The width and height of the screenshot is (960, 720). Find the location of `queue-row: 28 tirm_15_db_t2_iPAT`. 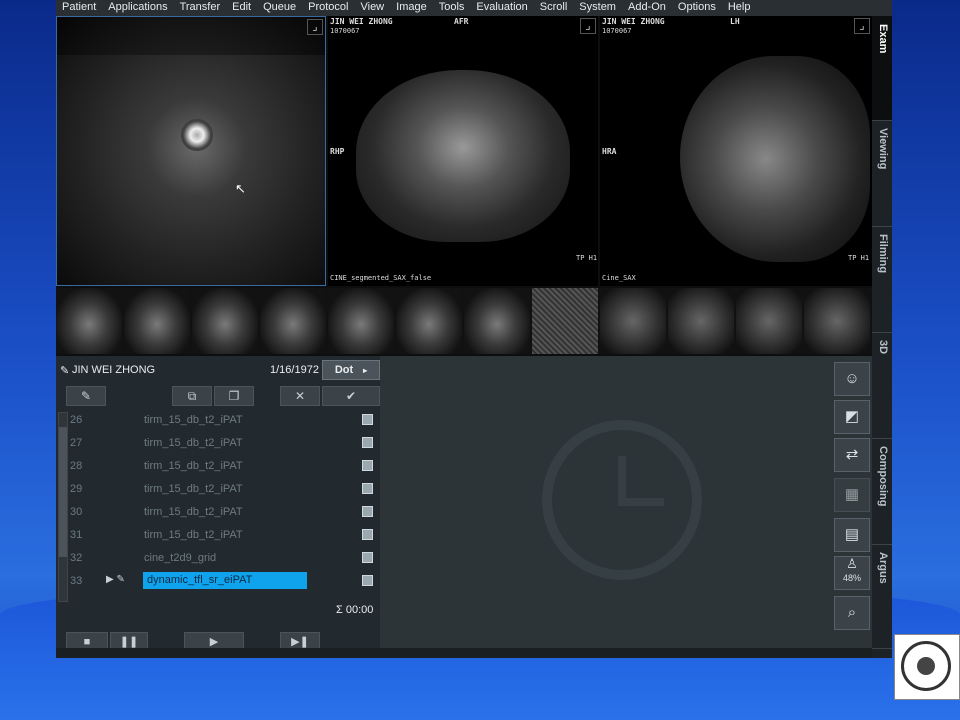

queue-row: 28 tirm_15_db_t2_iPAT is located at coordinates (221, 466).